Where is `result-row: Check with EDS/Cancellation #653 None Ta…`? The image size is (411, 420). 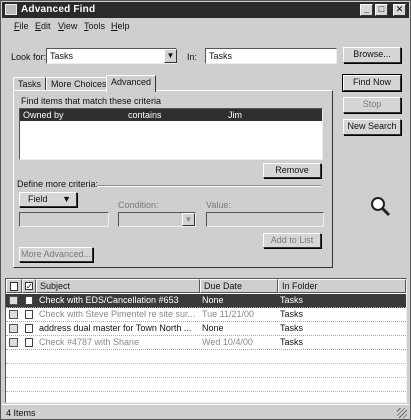 result-row: Check with EDS/Cancellation #653 None Ta… is located at coordinates (206, 301).